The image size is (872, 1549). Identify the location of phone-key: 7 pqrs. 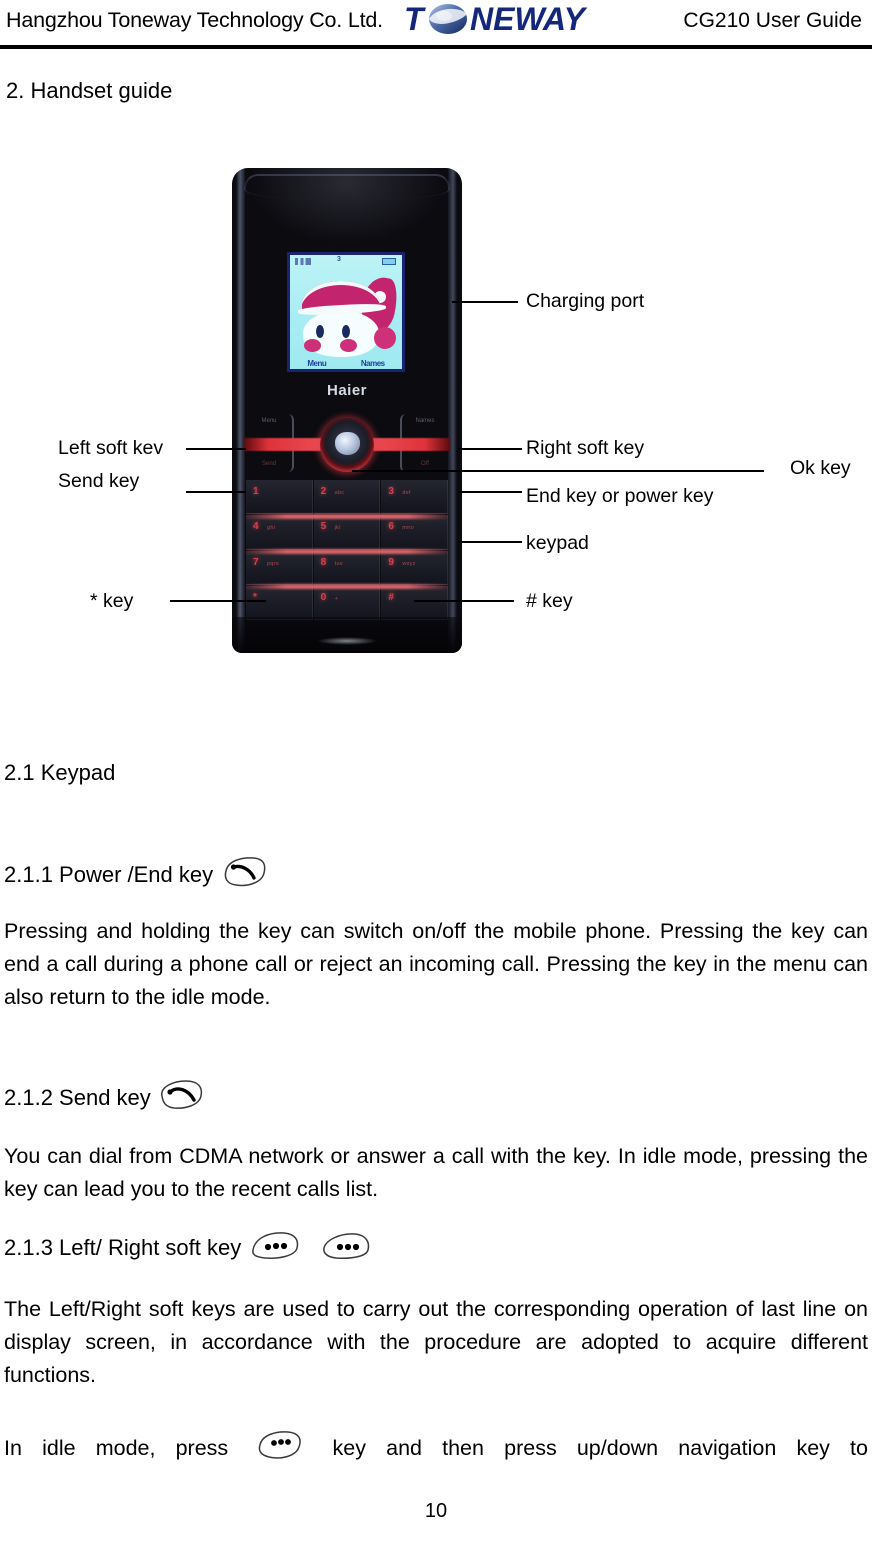
(279, 567).